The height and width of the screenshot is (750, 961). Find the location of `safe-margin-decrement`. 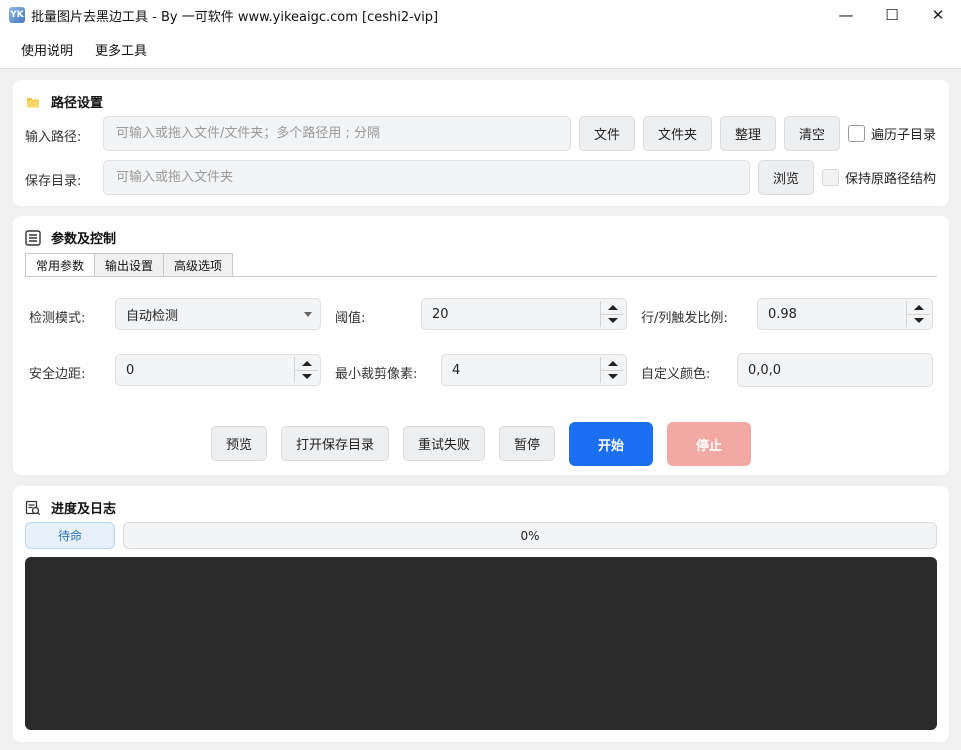

safe-margin-decrement is located at coordinates (306, 377).